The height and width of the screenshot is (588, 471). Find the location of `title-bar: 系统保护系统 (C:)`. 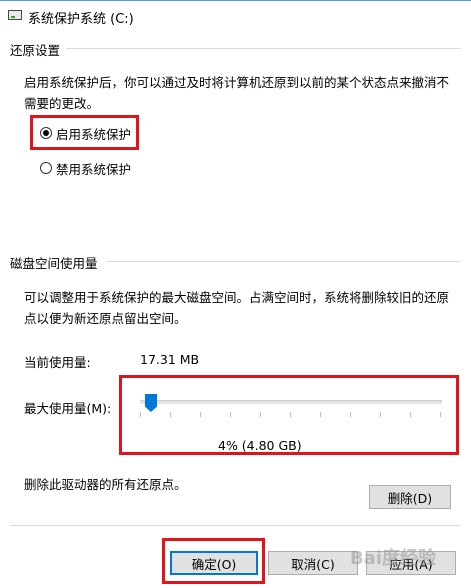

title-bar: 系统保护系统 (C:) is located at coordinates (235, 15).